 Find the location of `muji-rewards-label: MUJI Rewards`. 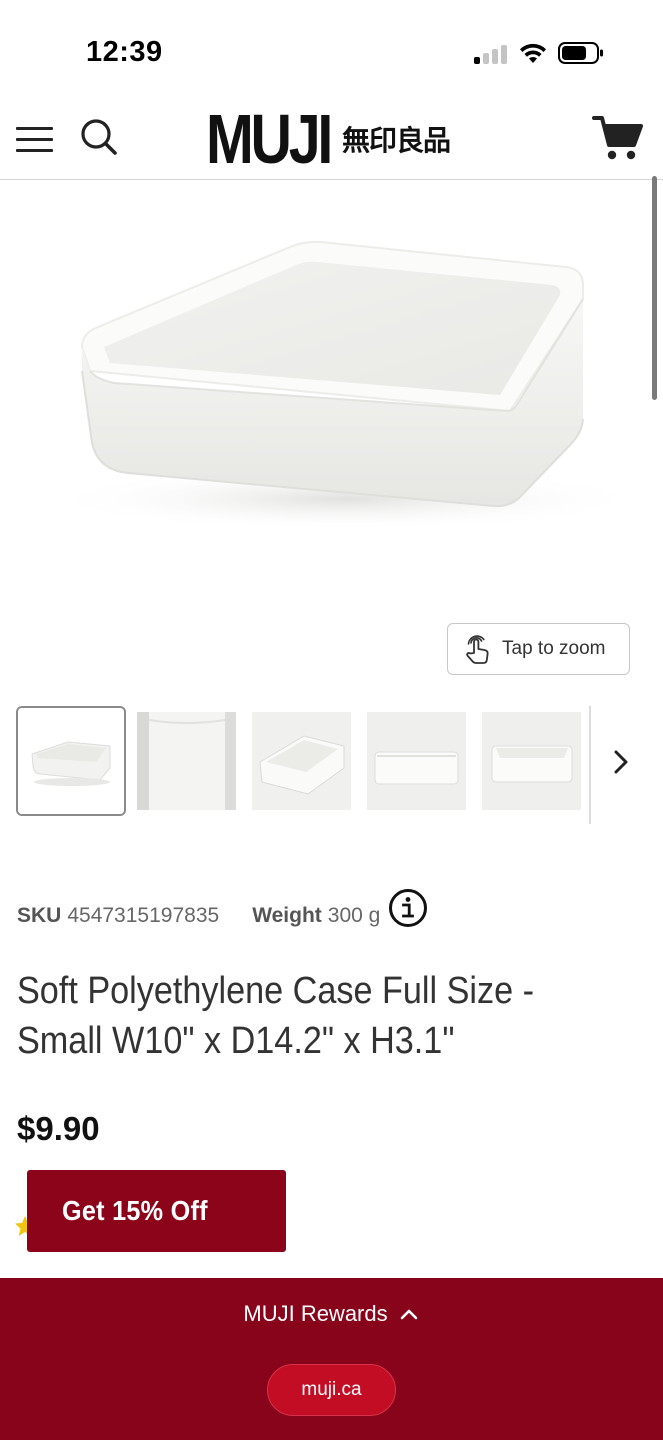

muji-rewards-label: MUJI Rewards is located at coordinates (315, 1313).